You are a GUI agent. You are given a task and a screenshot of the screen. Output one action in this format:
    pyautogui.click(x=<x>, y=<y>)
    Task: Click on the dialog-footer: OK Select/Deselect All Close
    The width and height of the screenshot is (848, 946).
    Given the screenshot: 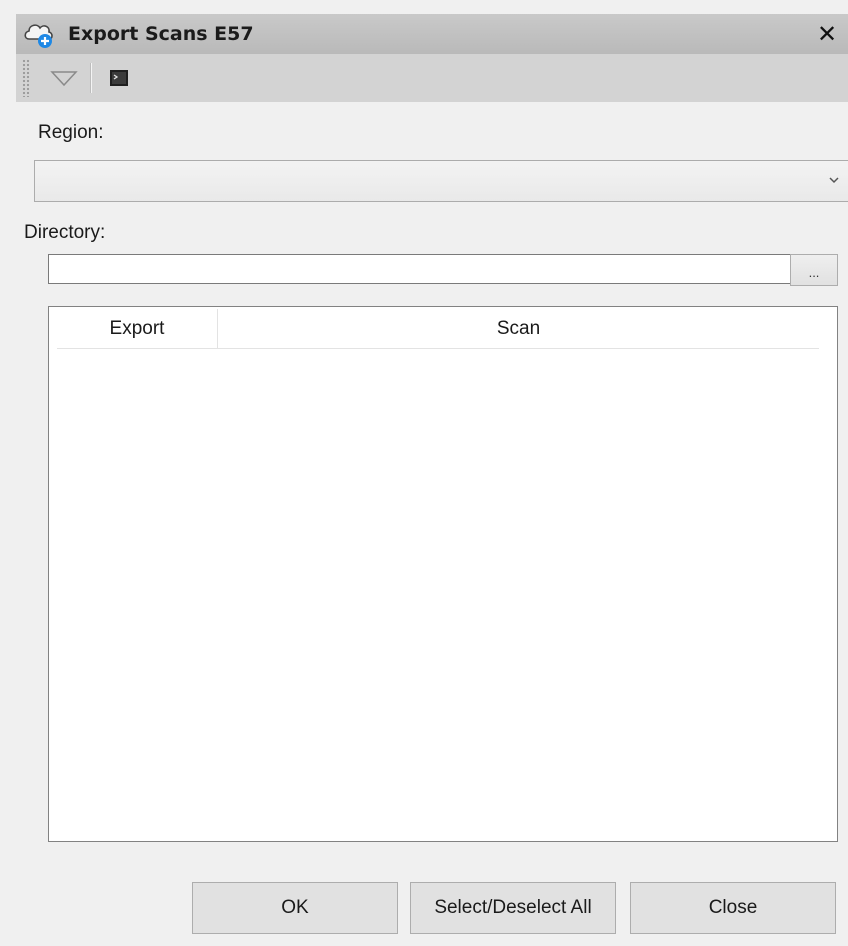 What is the action you would take?
    pyautogui.click(x=432, y=909)
    